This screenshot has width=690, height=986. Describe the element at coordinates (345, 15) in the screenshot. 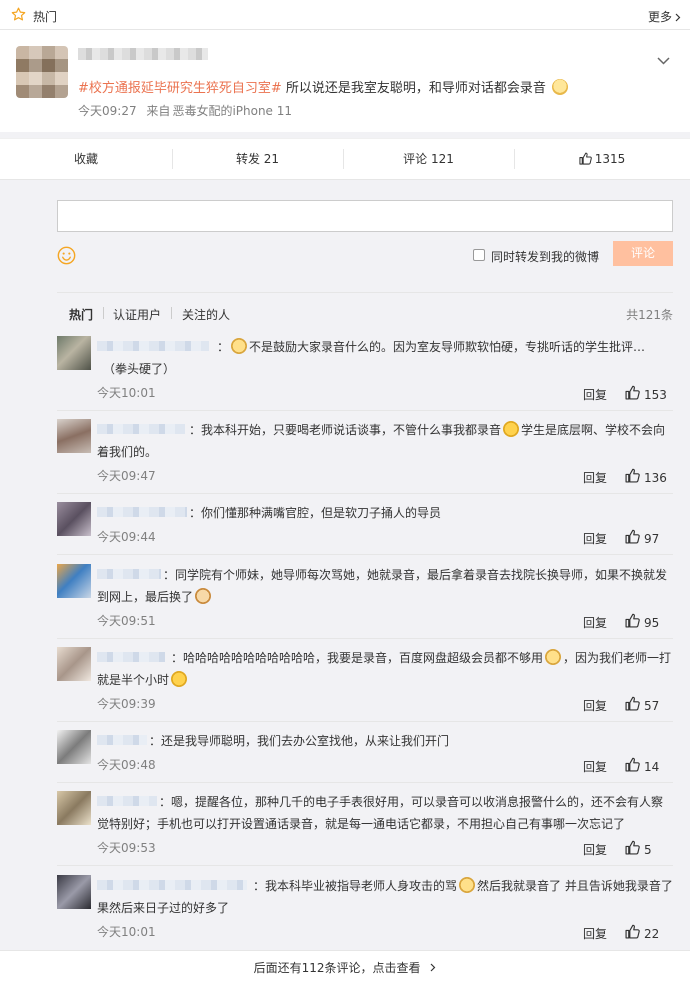

I see `hot-bar: 热门 更多` at that location.